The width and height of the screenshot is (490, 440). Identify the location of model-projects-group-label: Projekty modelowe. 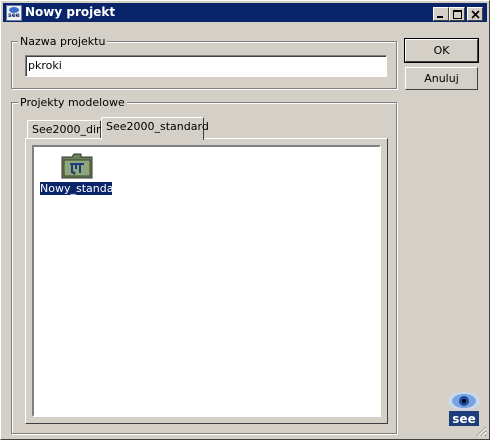
(72, 102).